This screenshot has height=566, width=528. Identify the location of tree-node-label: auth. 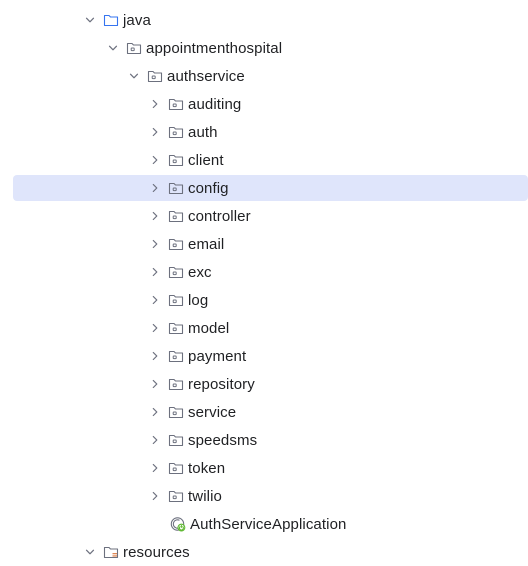
(203, 132).